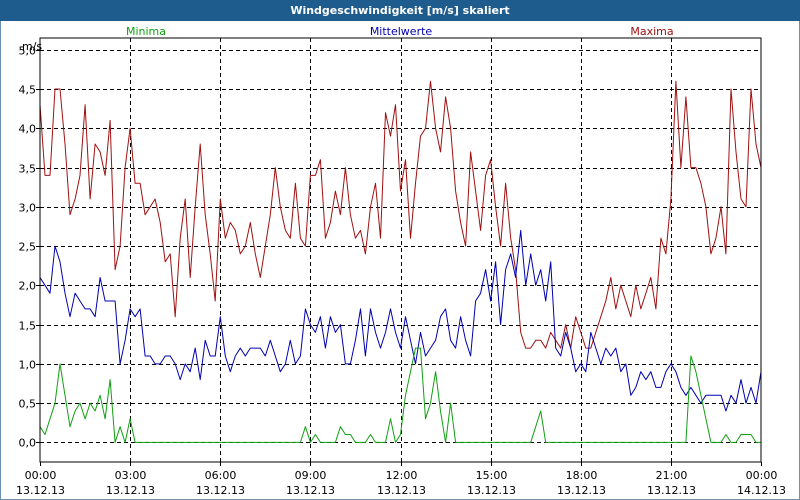 The width and height of the screenshot is (800, 500). Describe the element at coordinates (28, 169) in the screenshot. I see `y-tick-label: 3,5` at that location.